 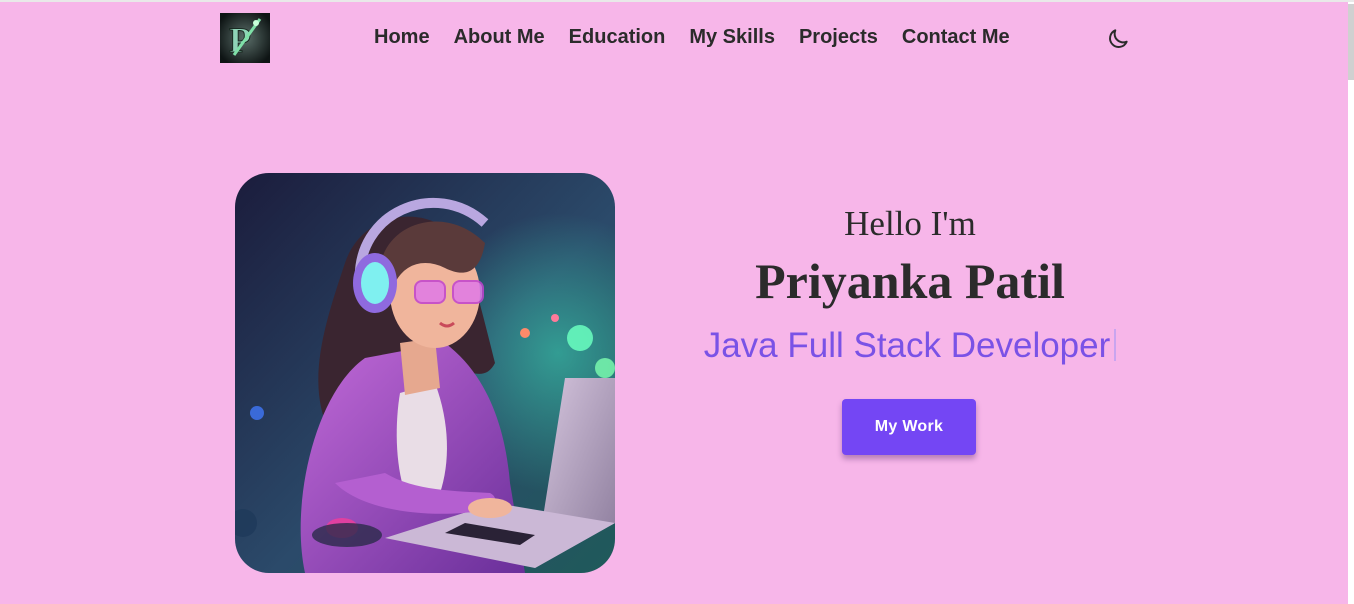 I want to click on role-line: Java Full Stack Developer, so click(x=910, y=346).